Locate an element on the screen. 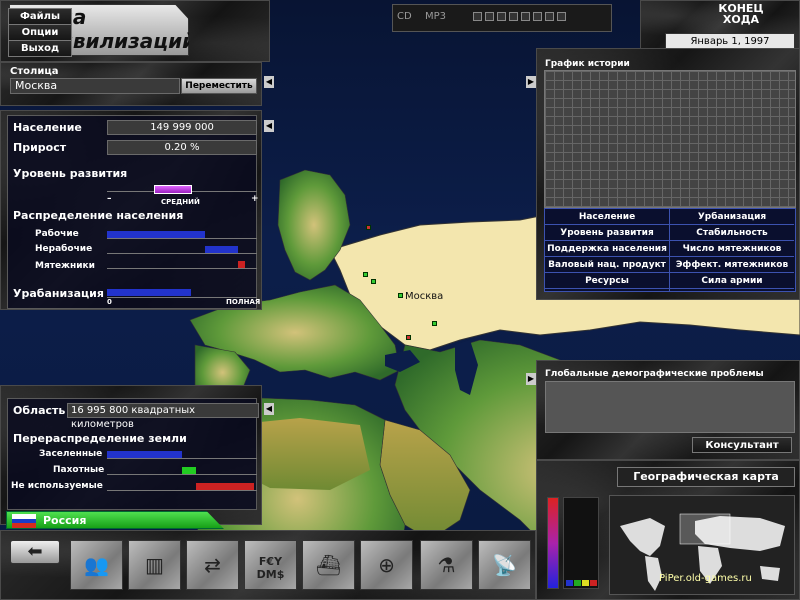 This screenshot has width=800, height=600. pause-icon is located at coordinates (513, 16).